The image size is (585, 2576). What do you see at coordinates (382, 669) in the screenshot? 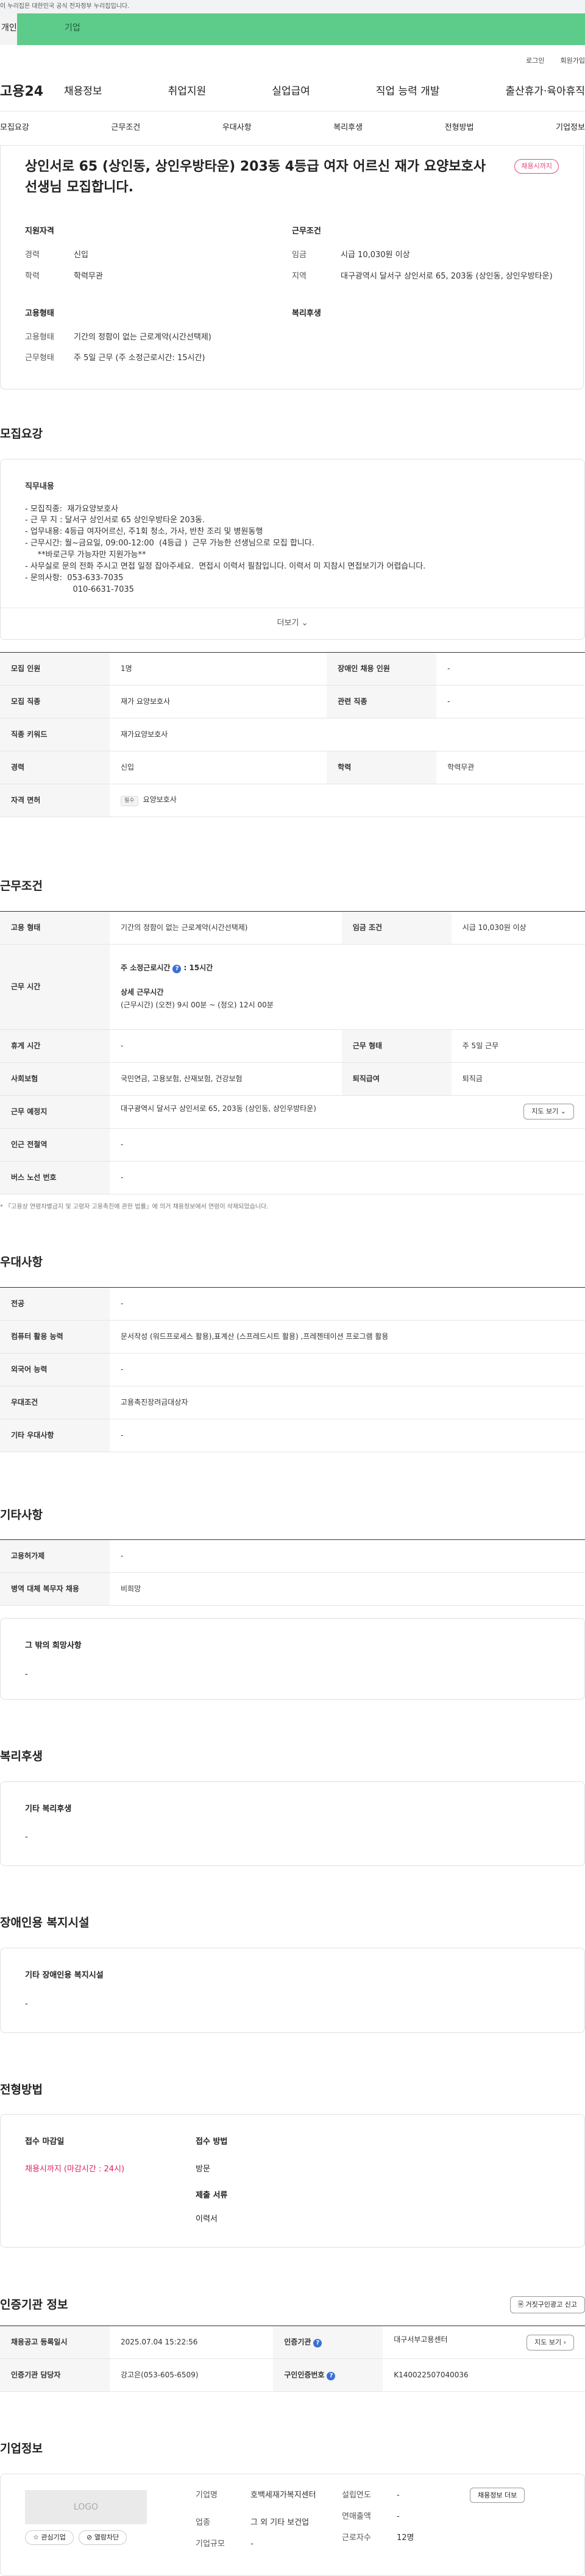
I see `disabled-count-label: 장애인 채용 인원` at bounding box center [382, 669].